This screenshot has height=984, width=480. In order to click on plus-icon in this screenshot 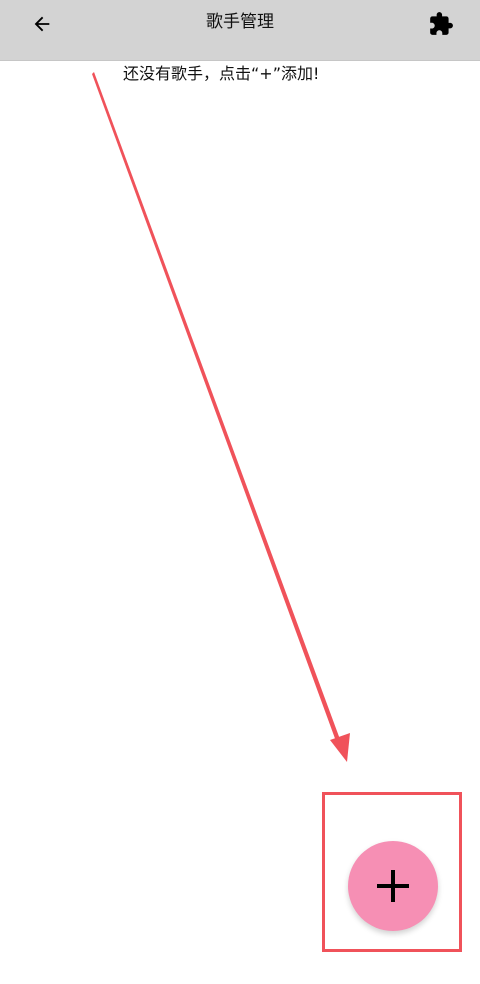, I will do `click(393, 886)`.